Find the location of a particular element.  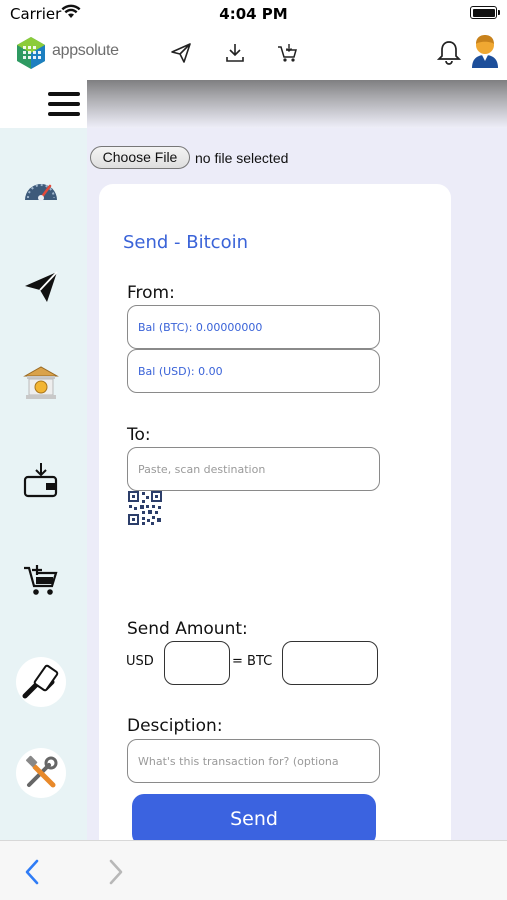

bank-icon is located at coordinates (41, 382).